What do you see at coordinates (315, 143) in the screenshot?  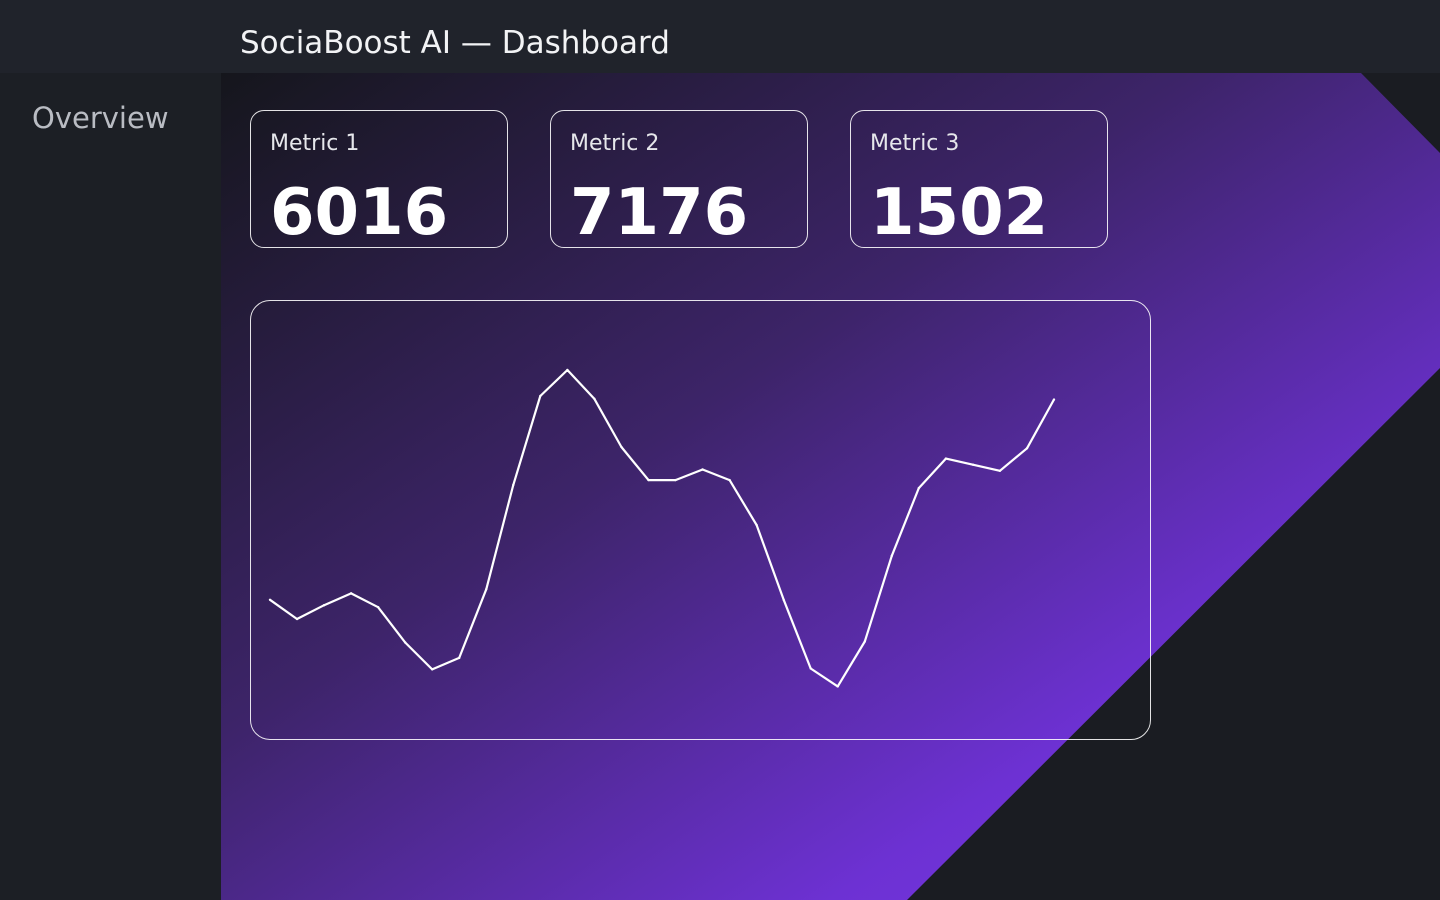 I see `metric-label: Metric 1` at bounding box center [315, 143].